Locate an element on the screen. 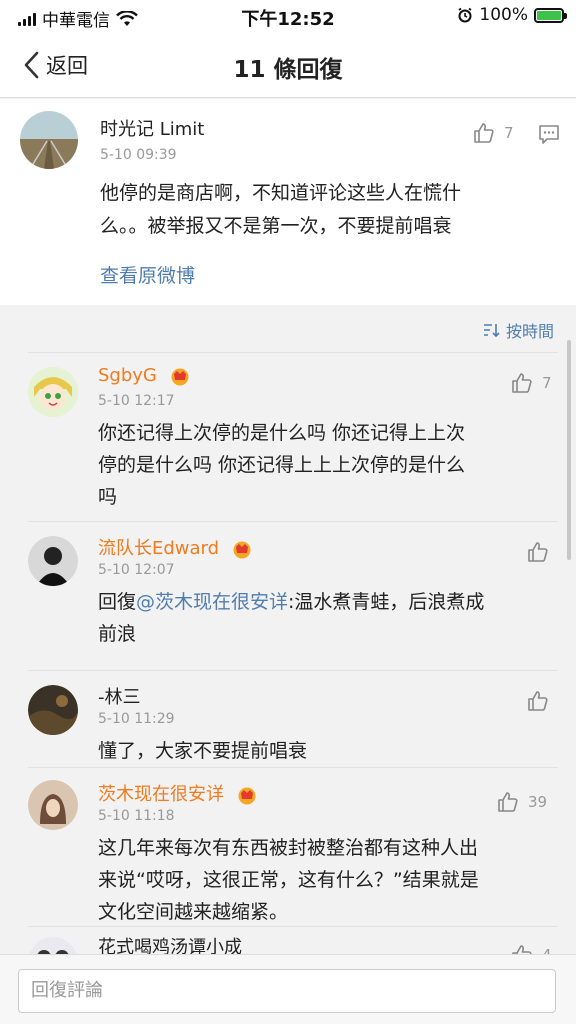 The width and height of the screenshot is (576, 1024). status-right: 100% is located at coordinates (512, 15).